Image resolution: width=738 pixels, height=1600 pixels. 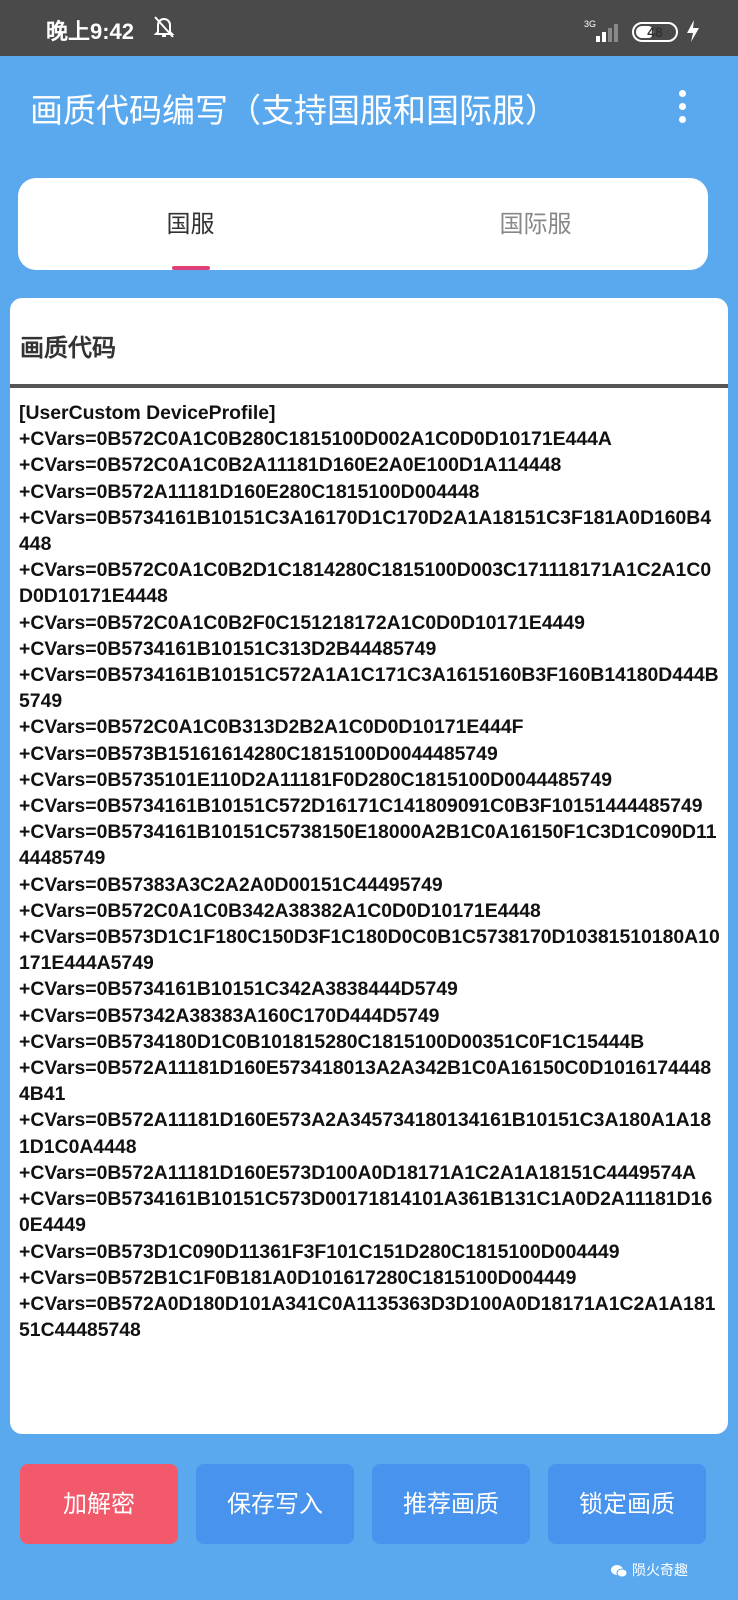 I want to click on encrypt-decrypt-button: 加解密, so click(x=99, y=1504).